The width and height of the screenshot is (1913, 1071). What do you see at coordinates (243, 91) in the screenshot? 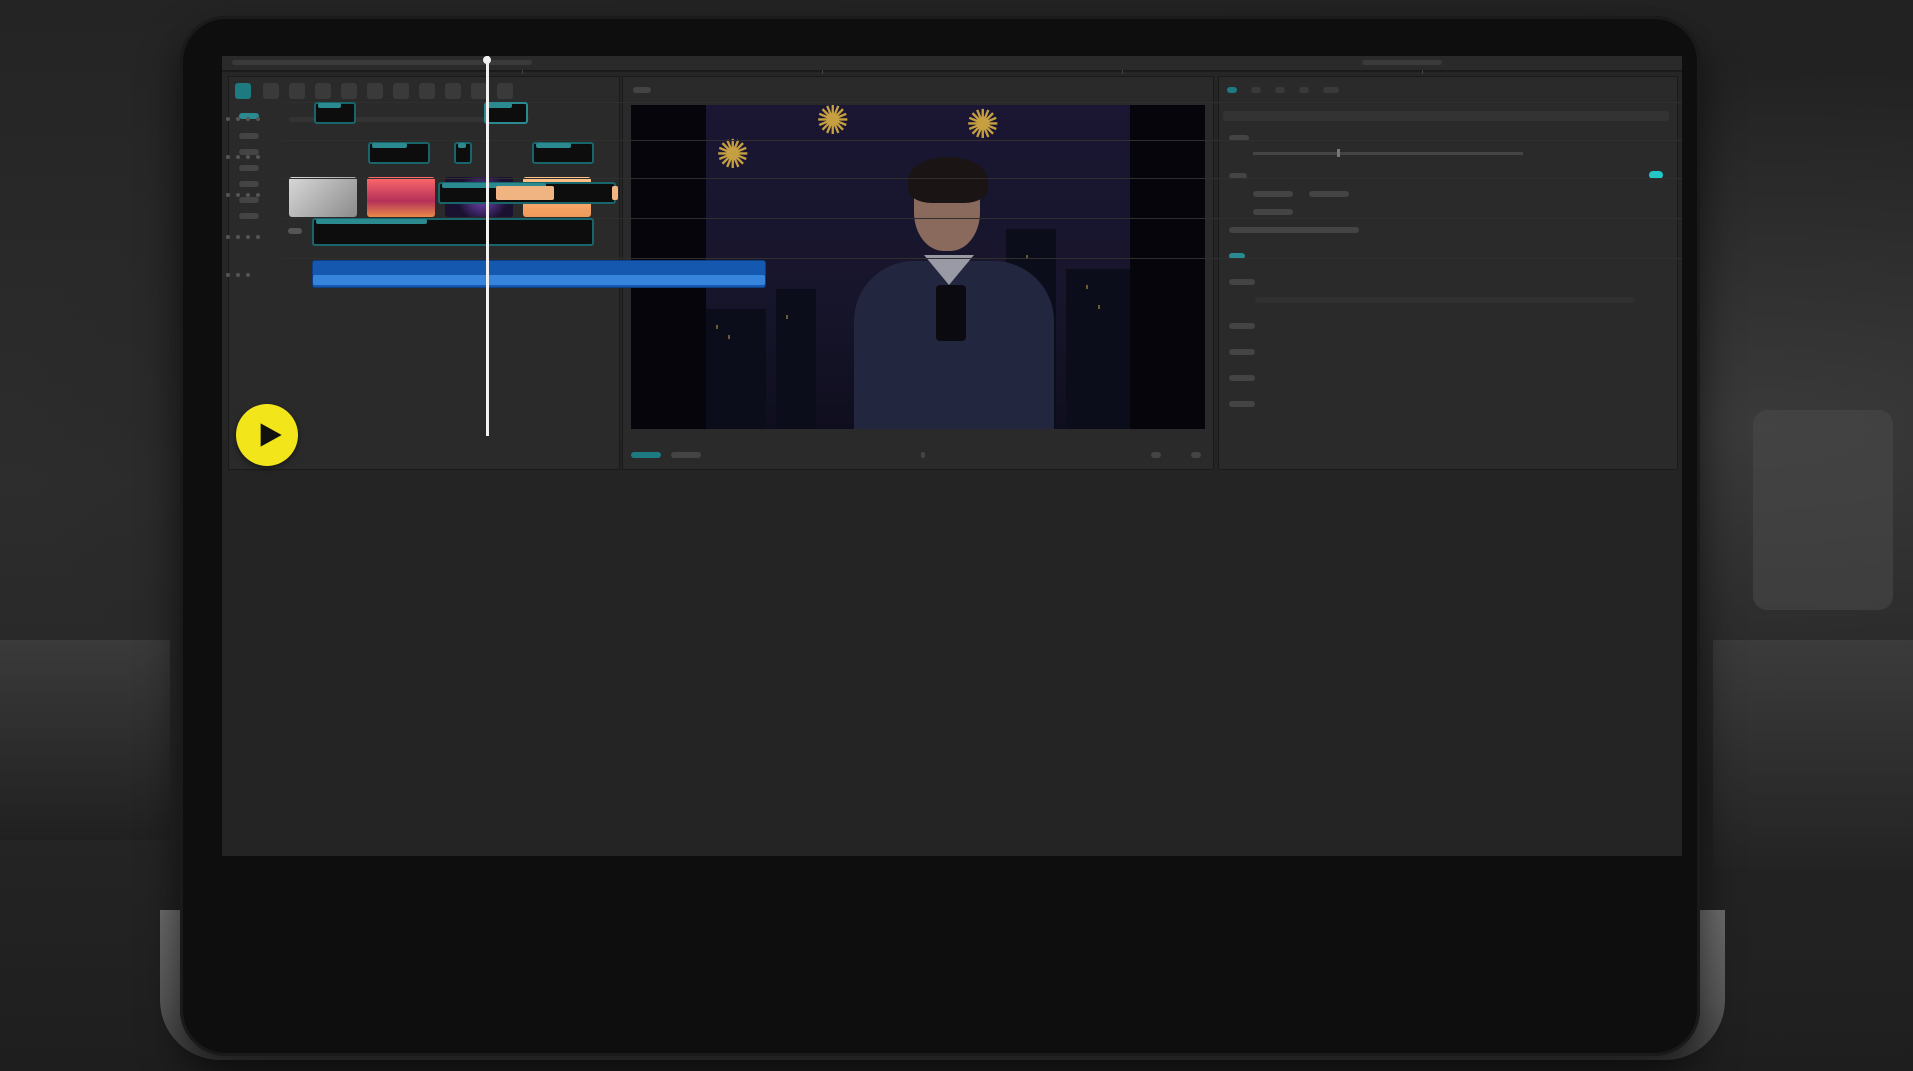
I see `media-tool-icon` at bounding box center [243, 91].